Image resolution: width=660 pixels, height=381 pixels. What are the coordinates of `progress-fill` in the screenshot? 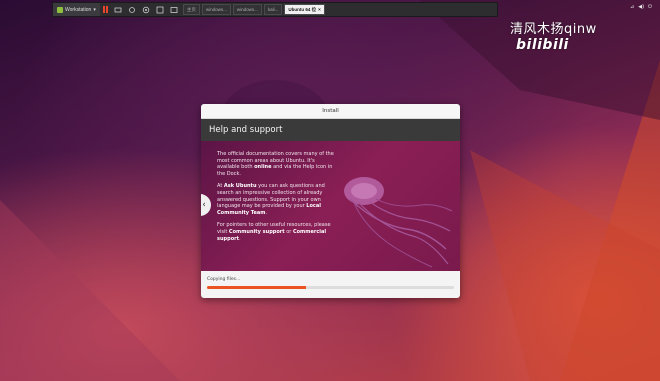 It's located at (256, 287).